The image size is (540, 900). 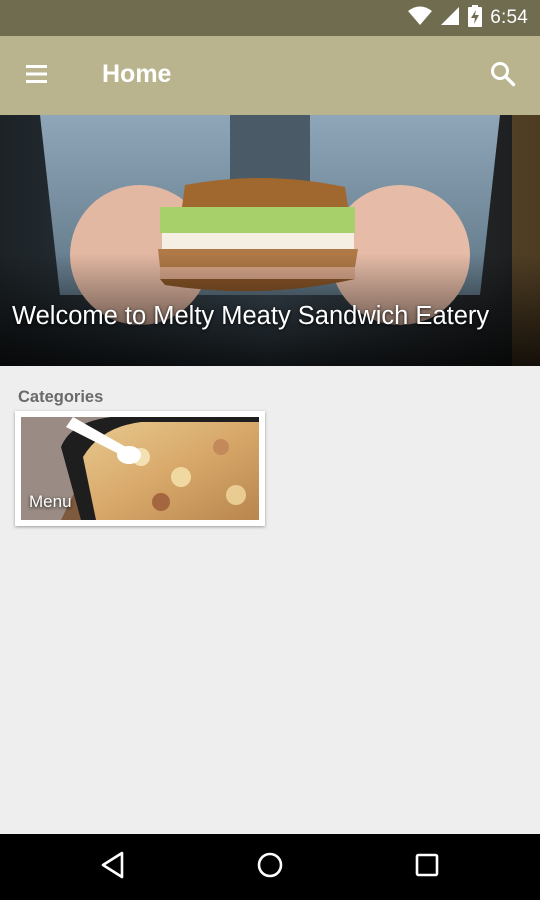 I want to click on recents-square-icon, so click(x=427, y=867).